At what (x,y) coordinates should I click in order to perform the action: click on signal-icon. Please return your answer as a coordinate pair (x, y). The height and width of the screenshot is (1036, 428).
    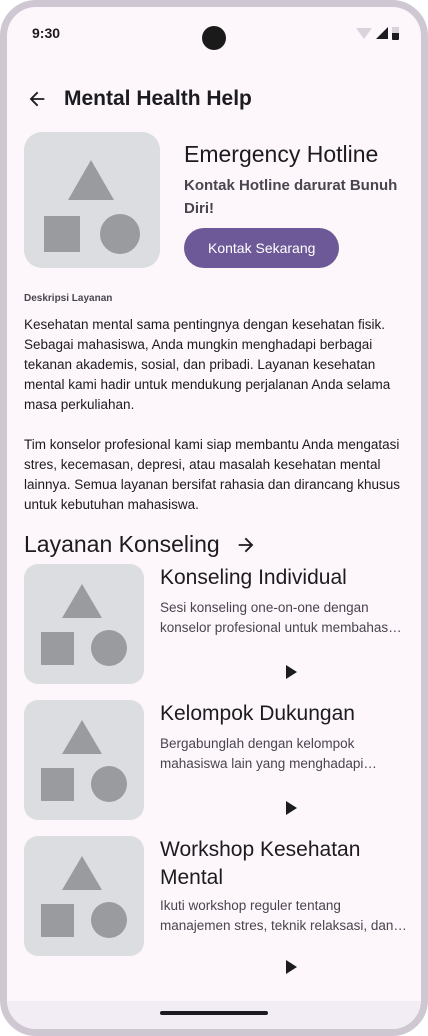
    Looking at the image, I should click on (382, 33).